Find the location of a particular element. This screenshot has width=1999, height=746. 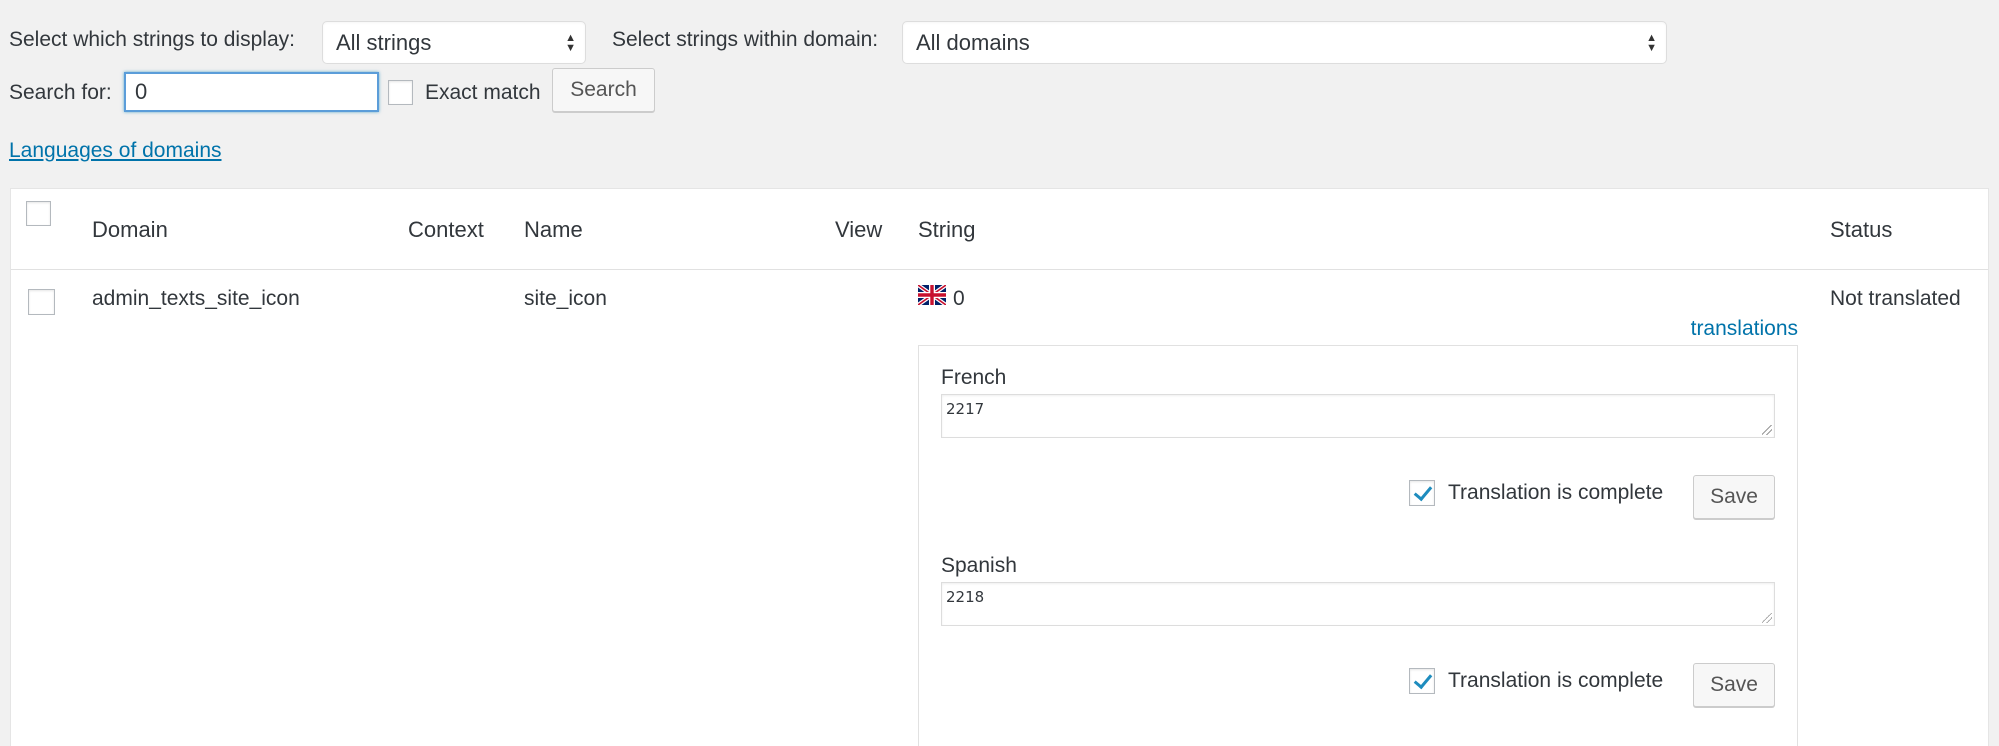

select-all-checkbox is located at coordinates (38, 213).